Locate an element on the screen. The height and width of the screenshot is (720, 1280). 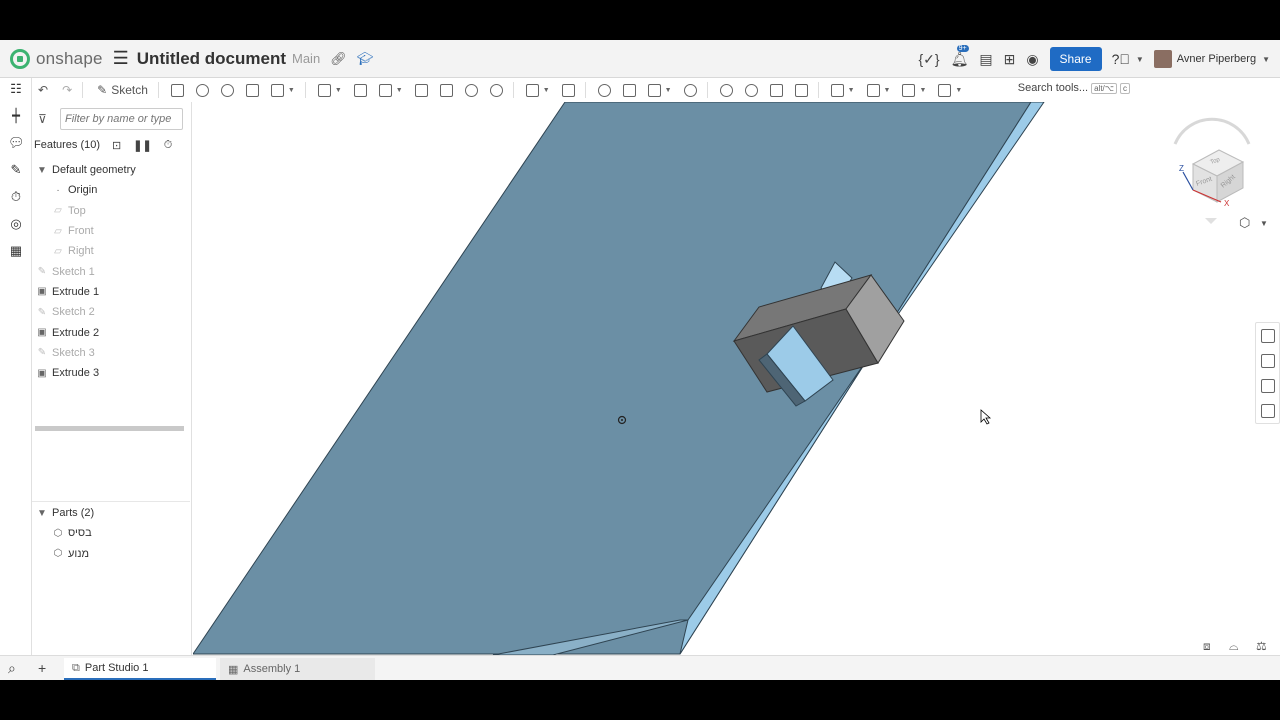
document-search-icon: ⌕ is located at coordinates (12, 668).